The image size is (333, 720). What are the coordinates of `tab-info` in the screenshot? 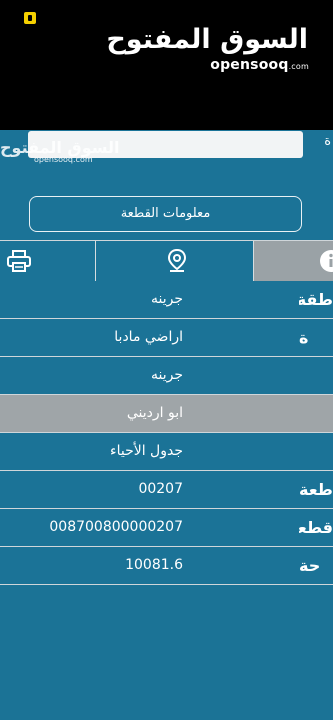 It's located at (293, 261).